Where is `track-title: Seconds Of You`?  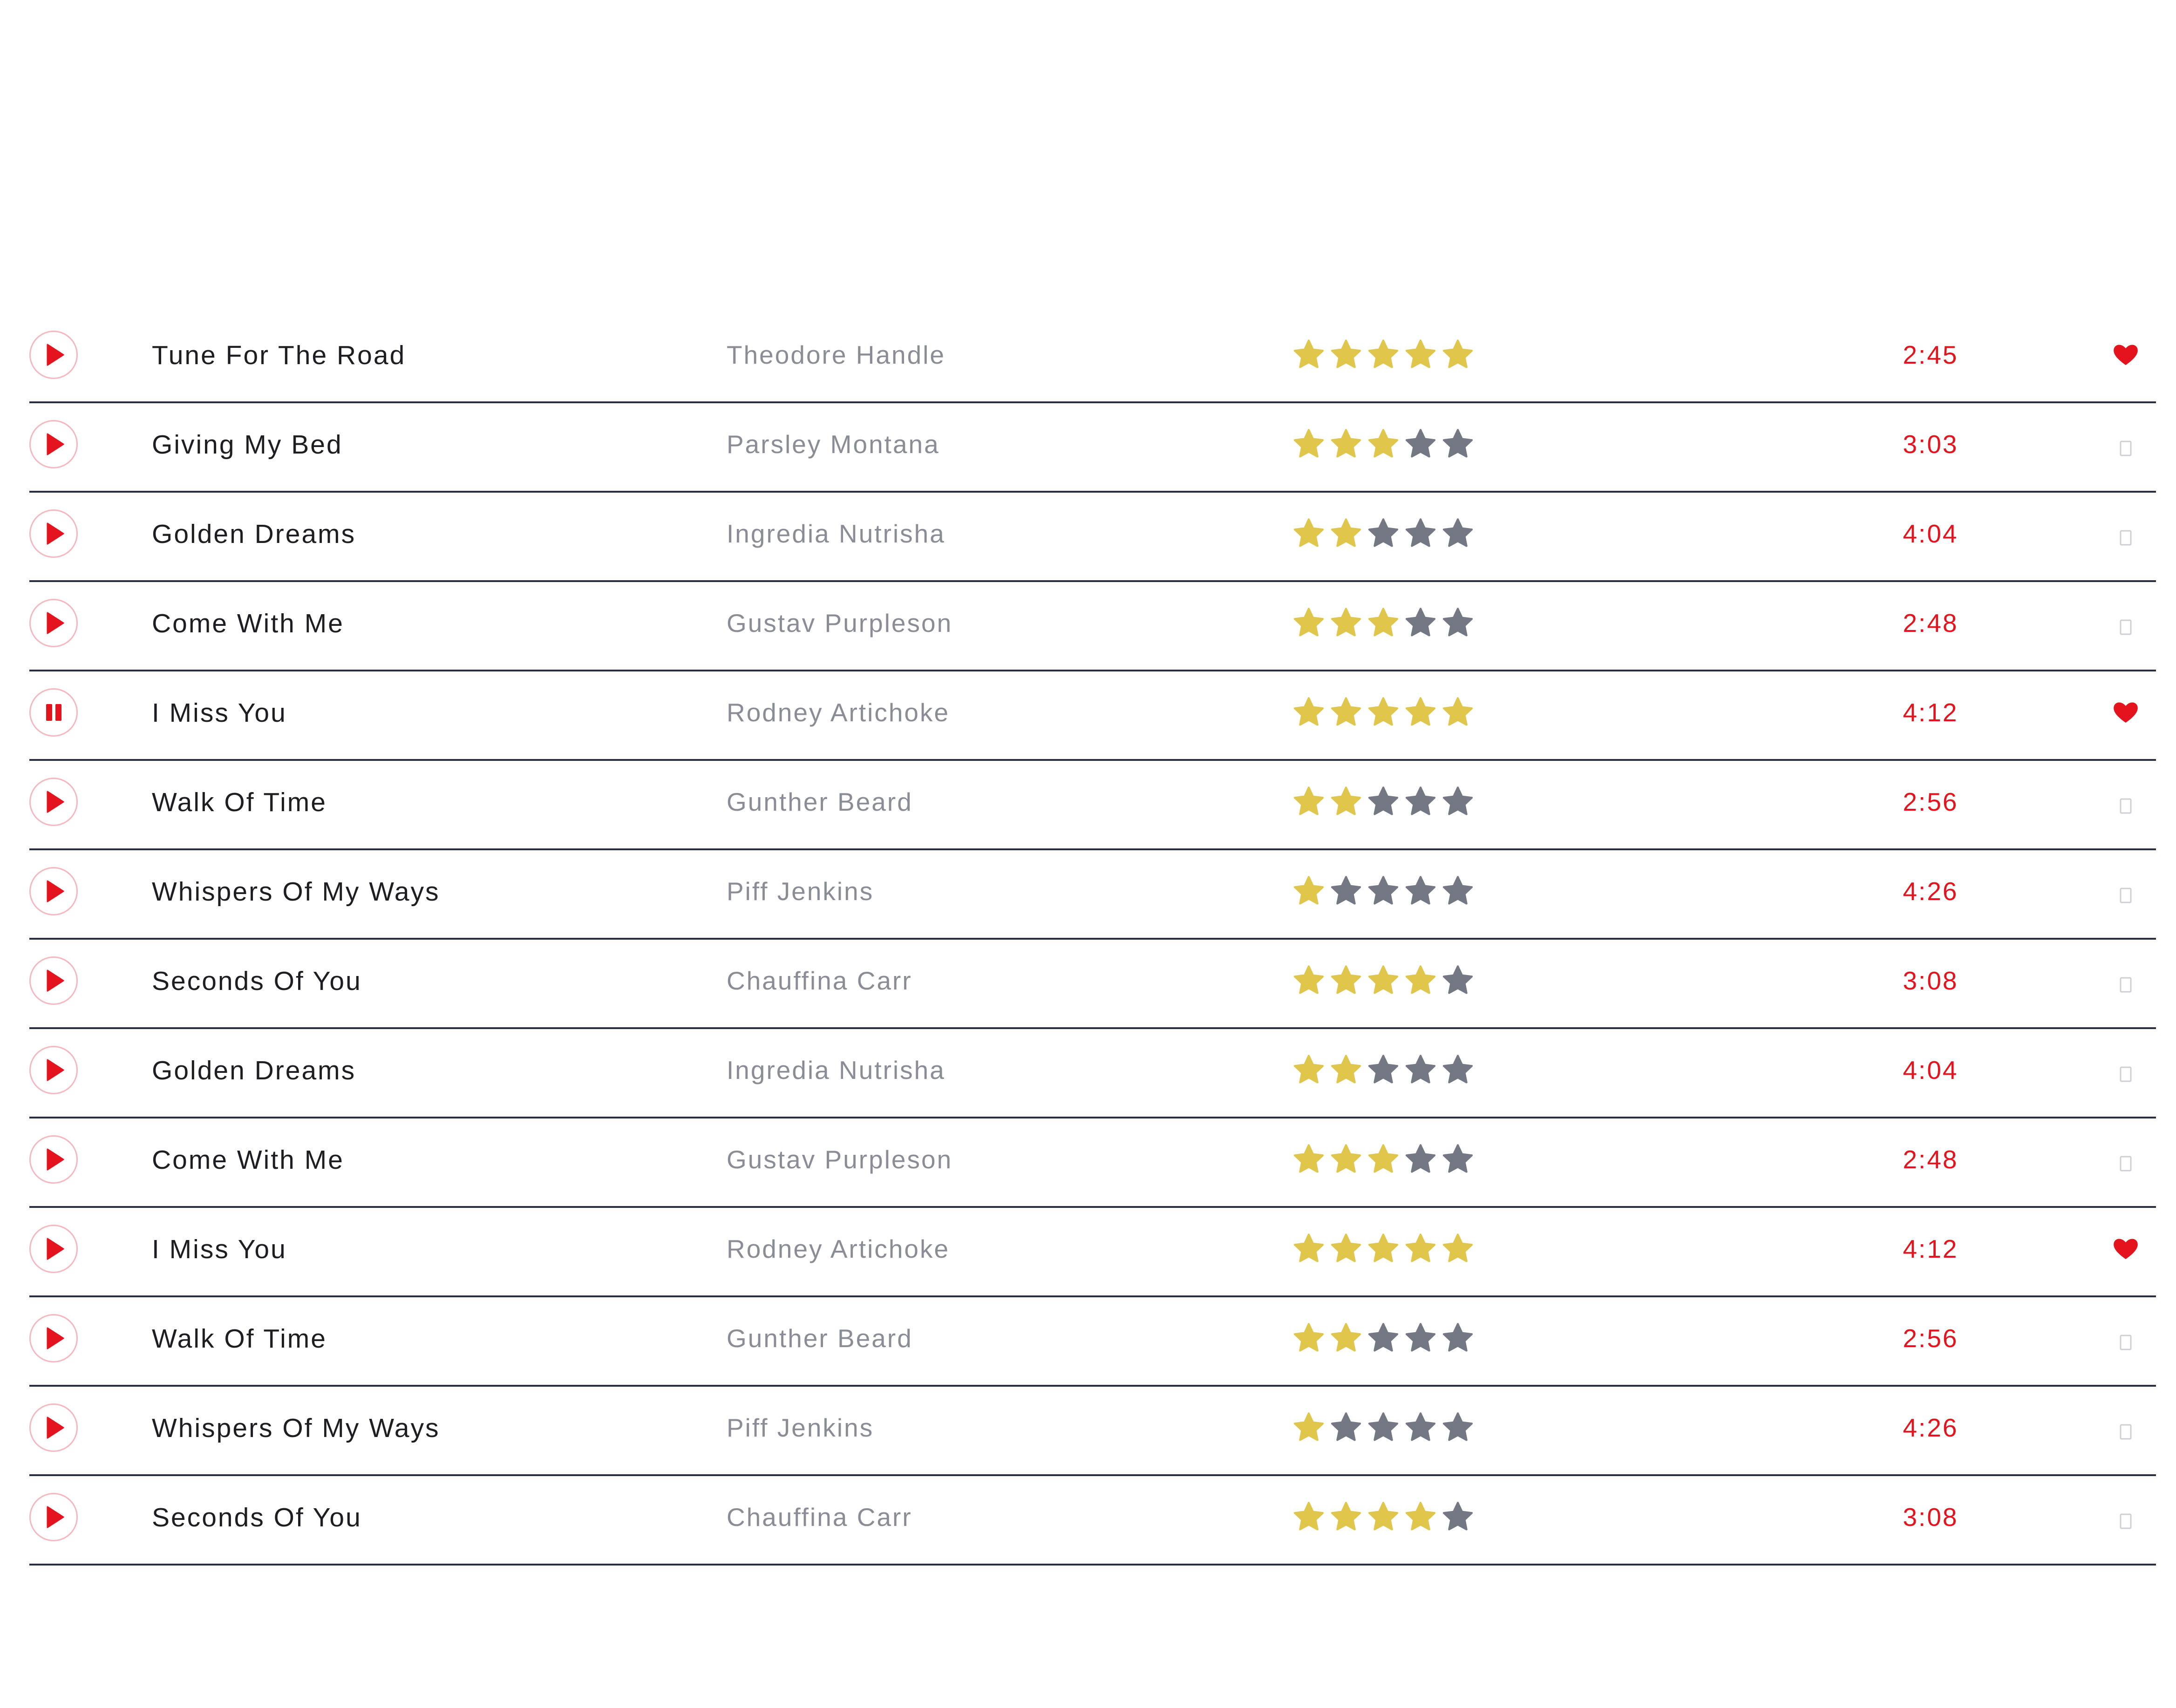 track-title: Seconds Of You is located at coordinates (257, 981).